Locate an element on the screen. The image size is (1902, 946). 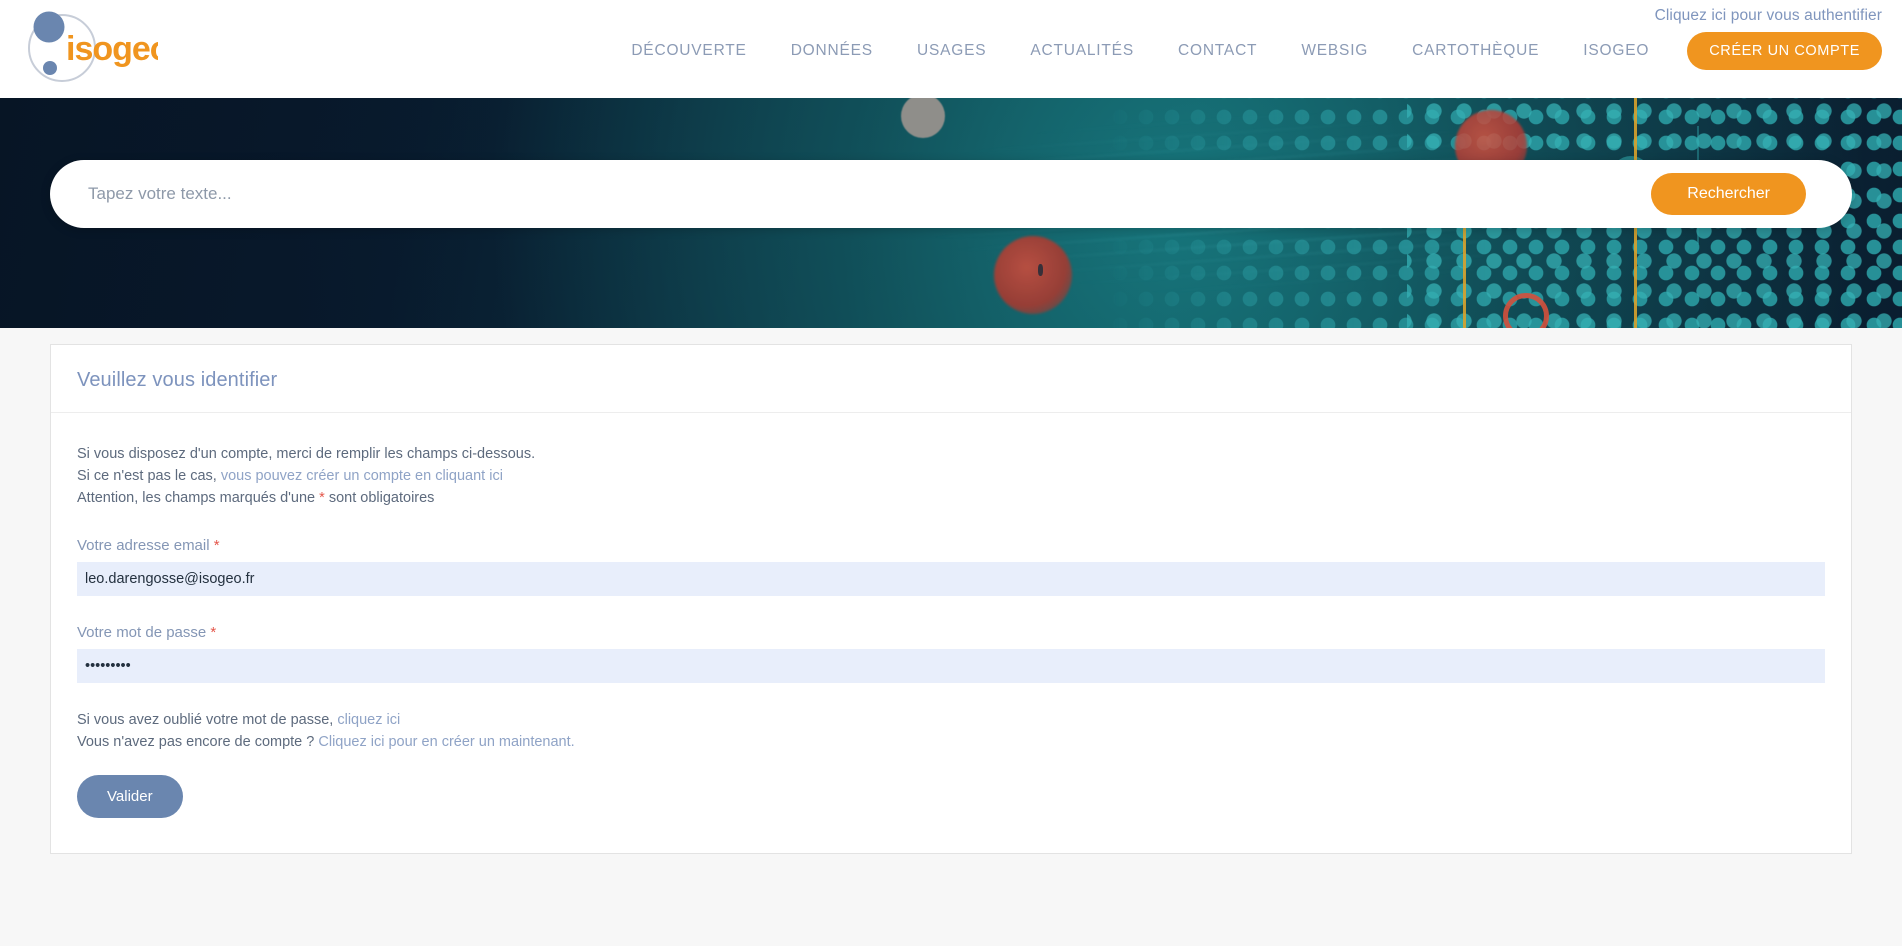
intro-line-3-suffix: sont obligatoires is located at coordinates (379, 498).